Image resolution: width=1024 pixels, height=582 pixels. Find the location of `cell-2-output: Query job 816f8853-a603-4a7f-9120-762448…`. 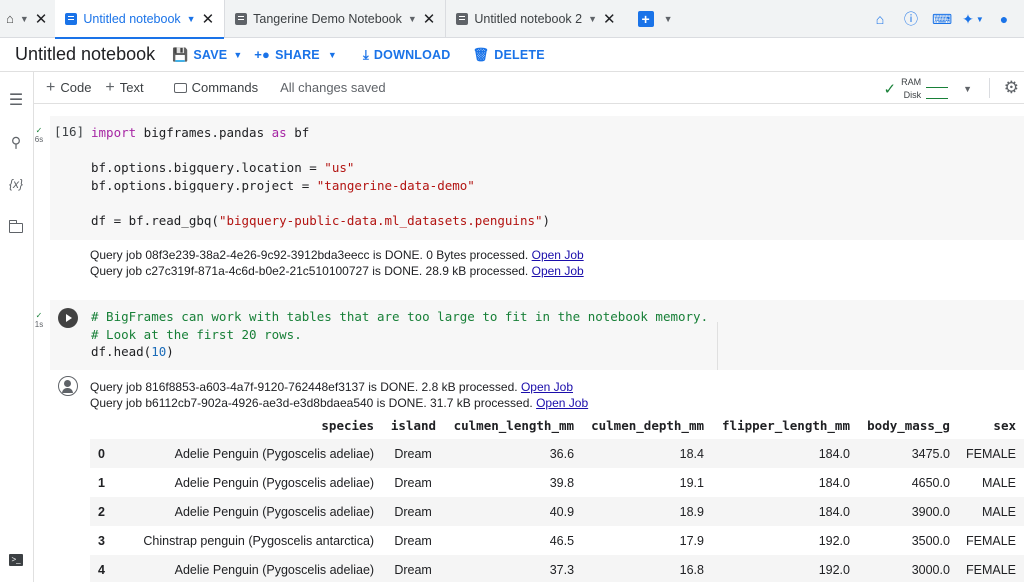

cell-2-output: Query job 816f8853-a603-4a7f-9120-762448… is located at coordinates (339, 395).